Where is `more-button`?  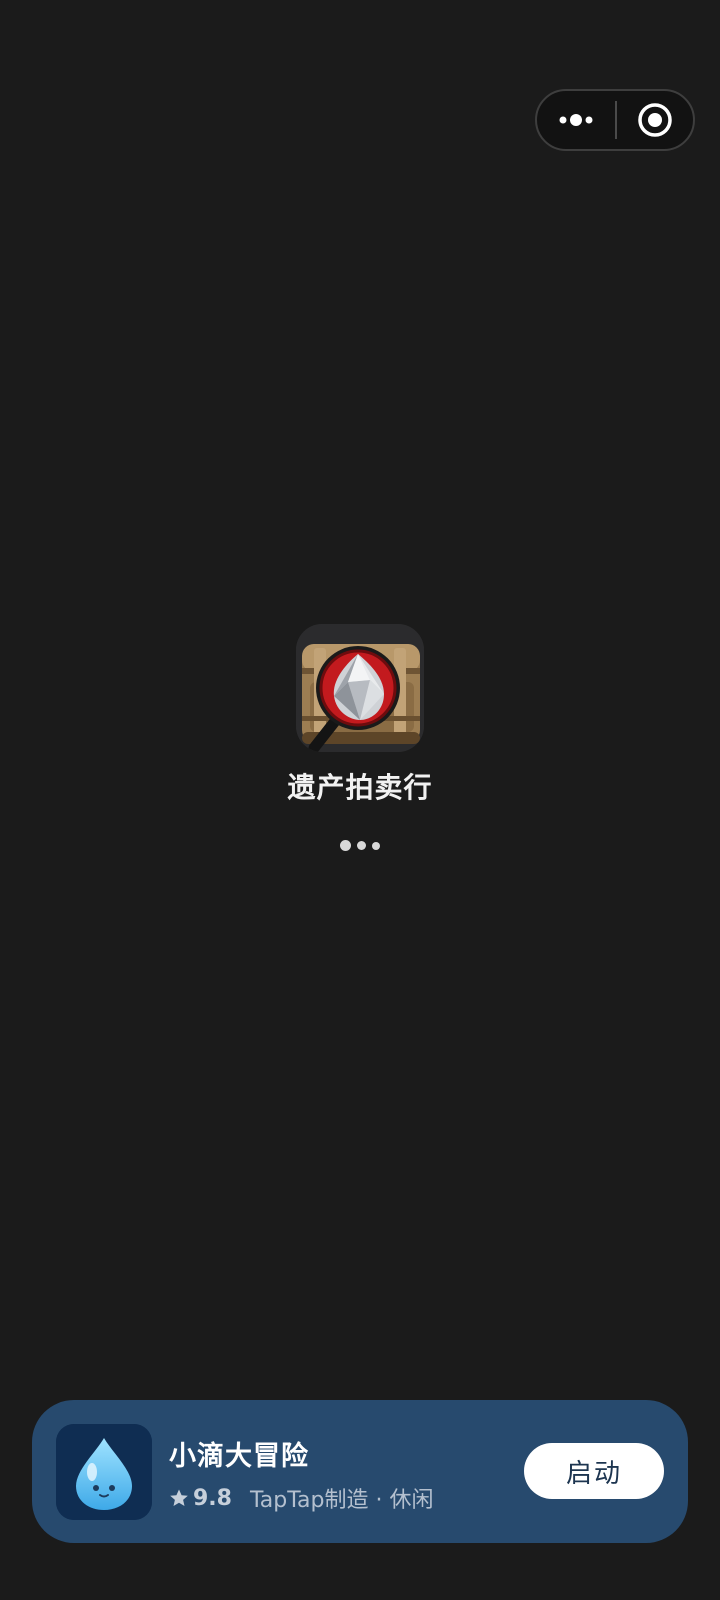 more-button is located at coordinates (576, 120).